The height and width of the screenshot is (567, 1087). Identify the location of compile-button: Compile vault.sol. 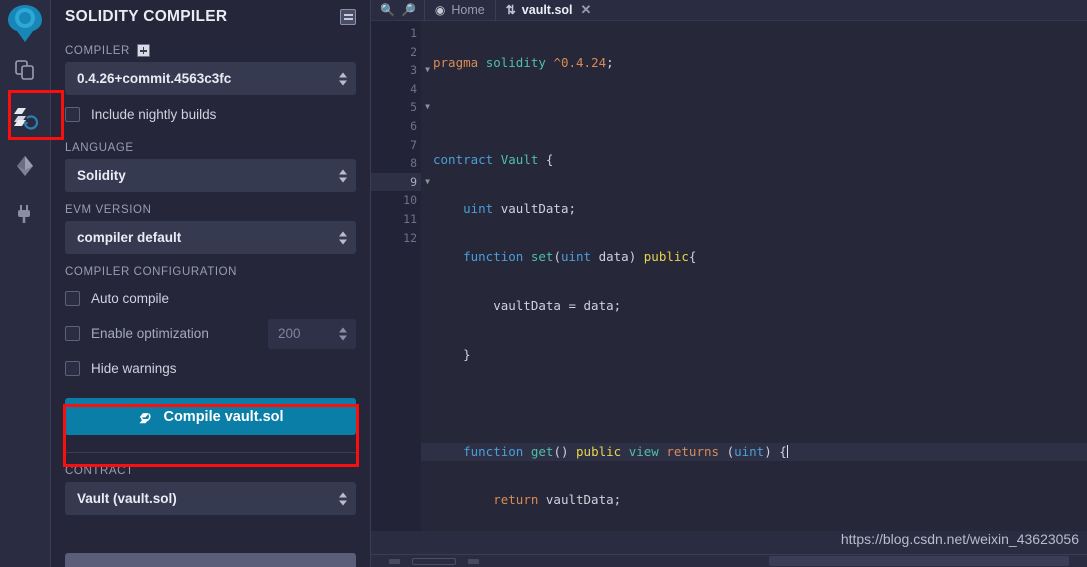
(210, 416).